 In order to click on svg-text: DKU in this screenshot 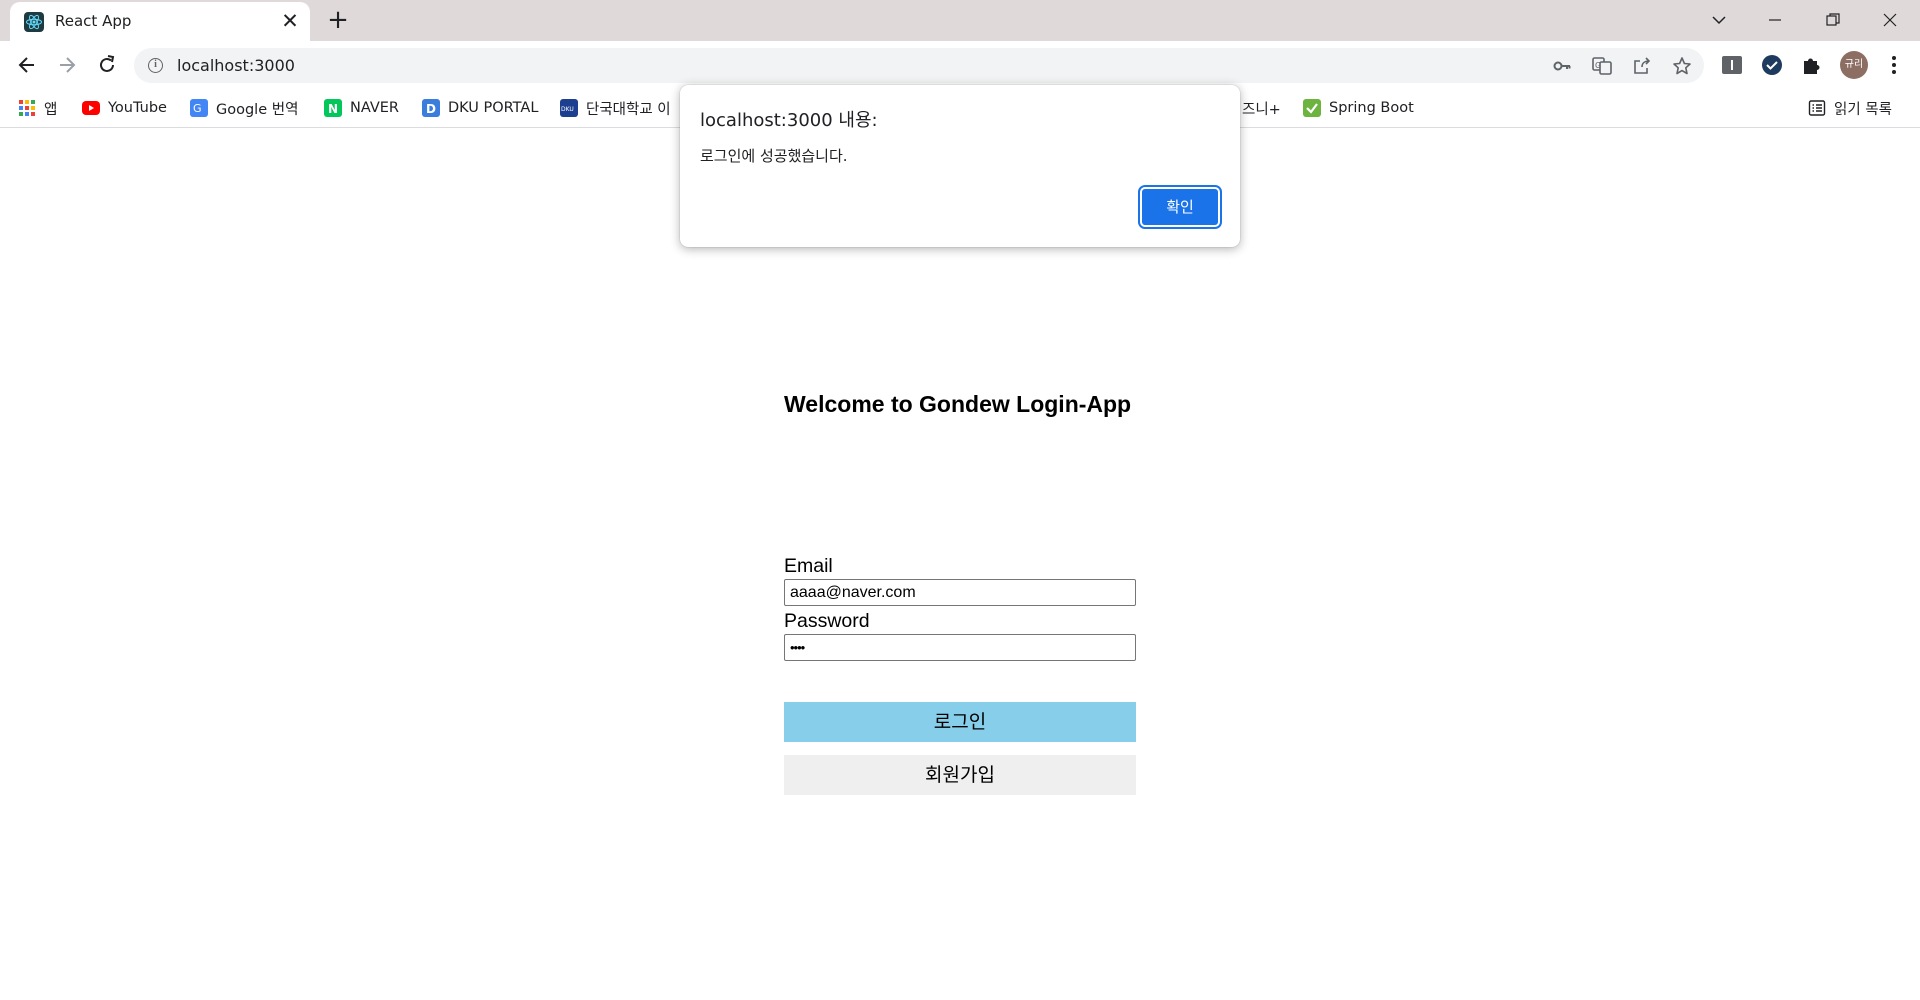, I will do `click(567, 109)`.